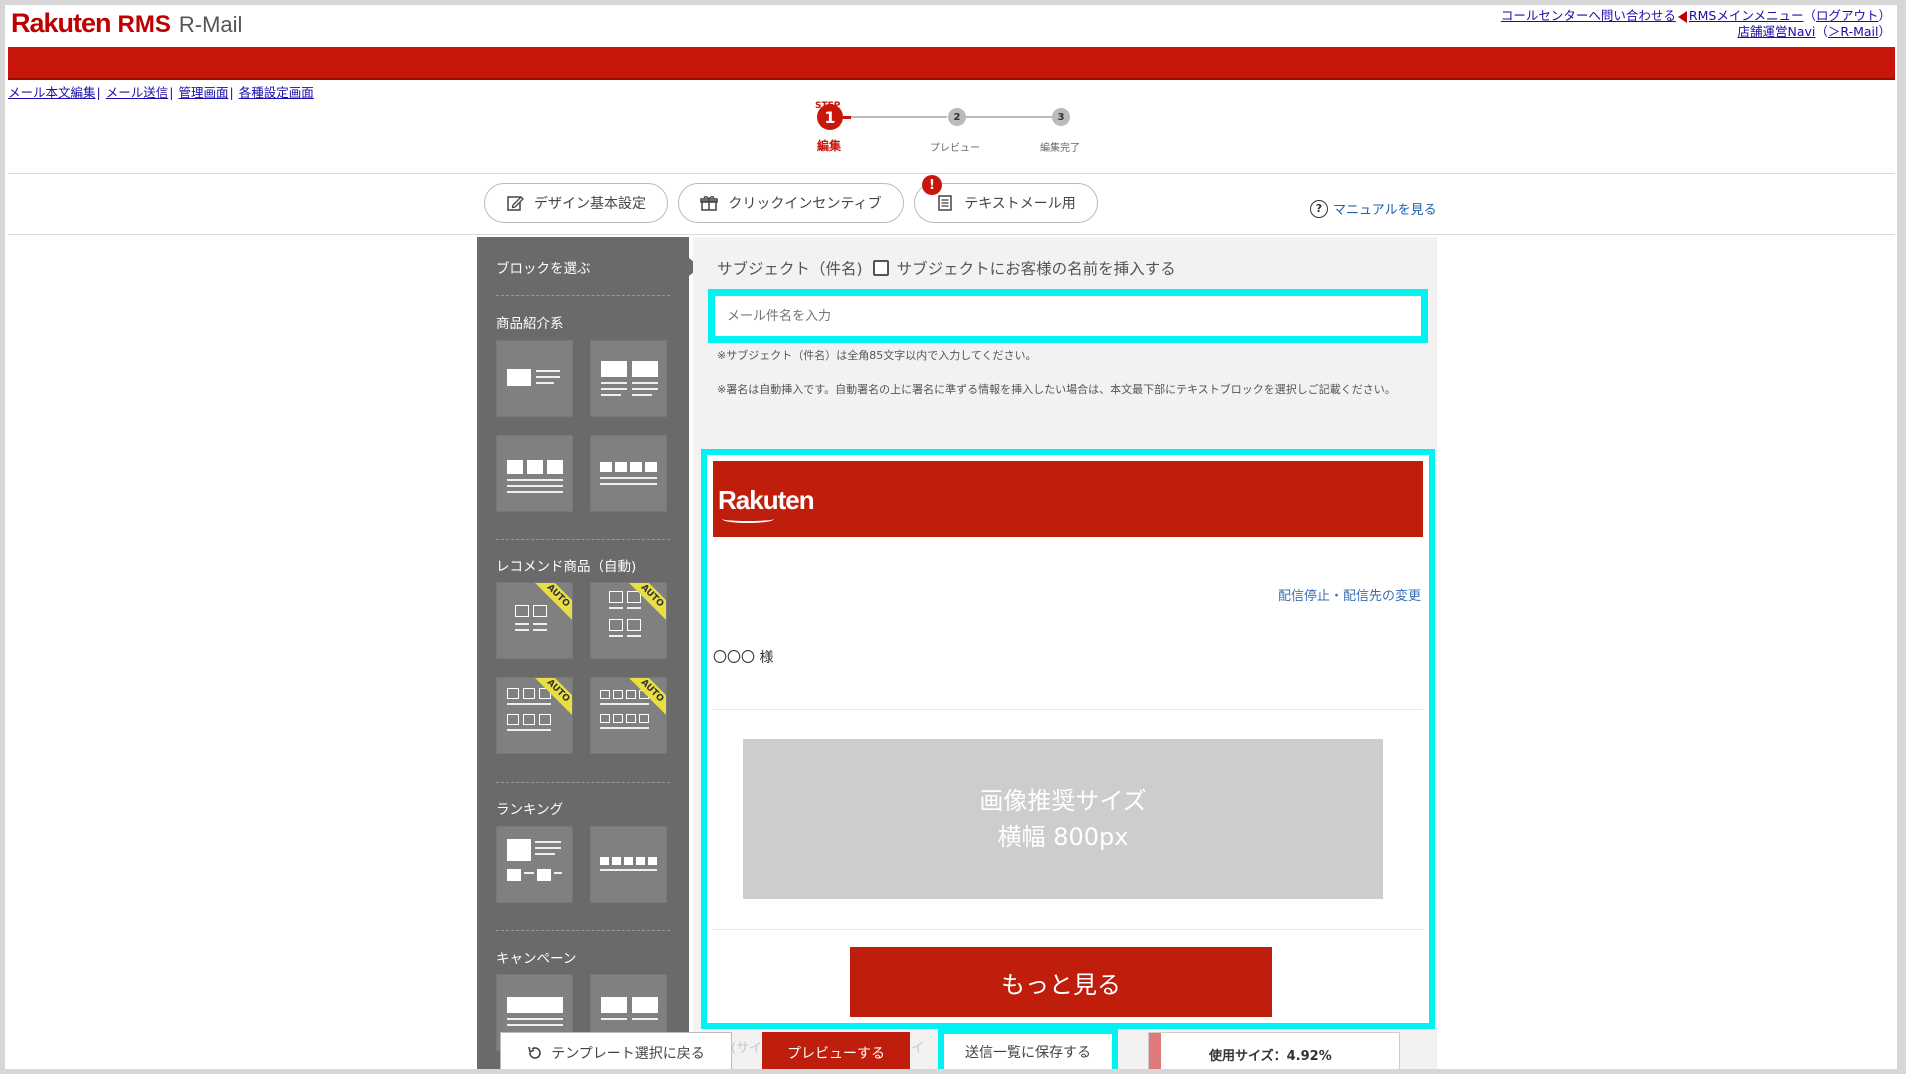 The width and height of the screenshot is (1906, 1074). I want to click on block-product-2col, so click(628, 378).